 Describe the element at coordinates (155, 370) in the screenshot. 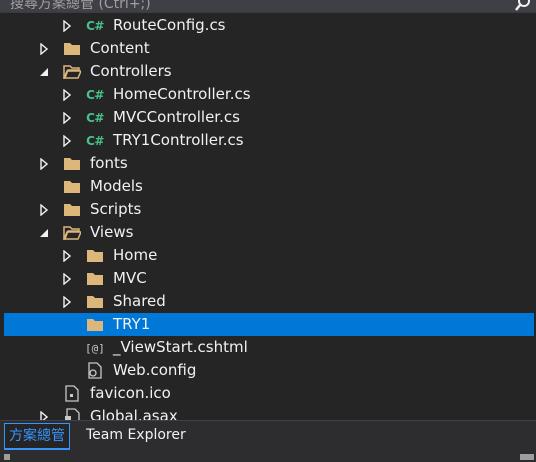

I see `tree-item-label: Web.config` at that location.